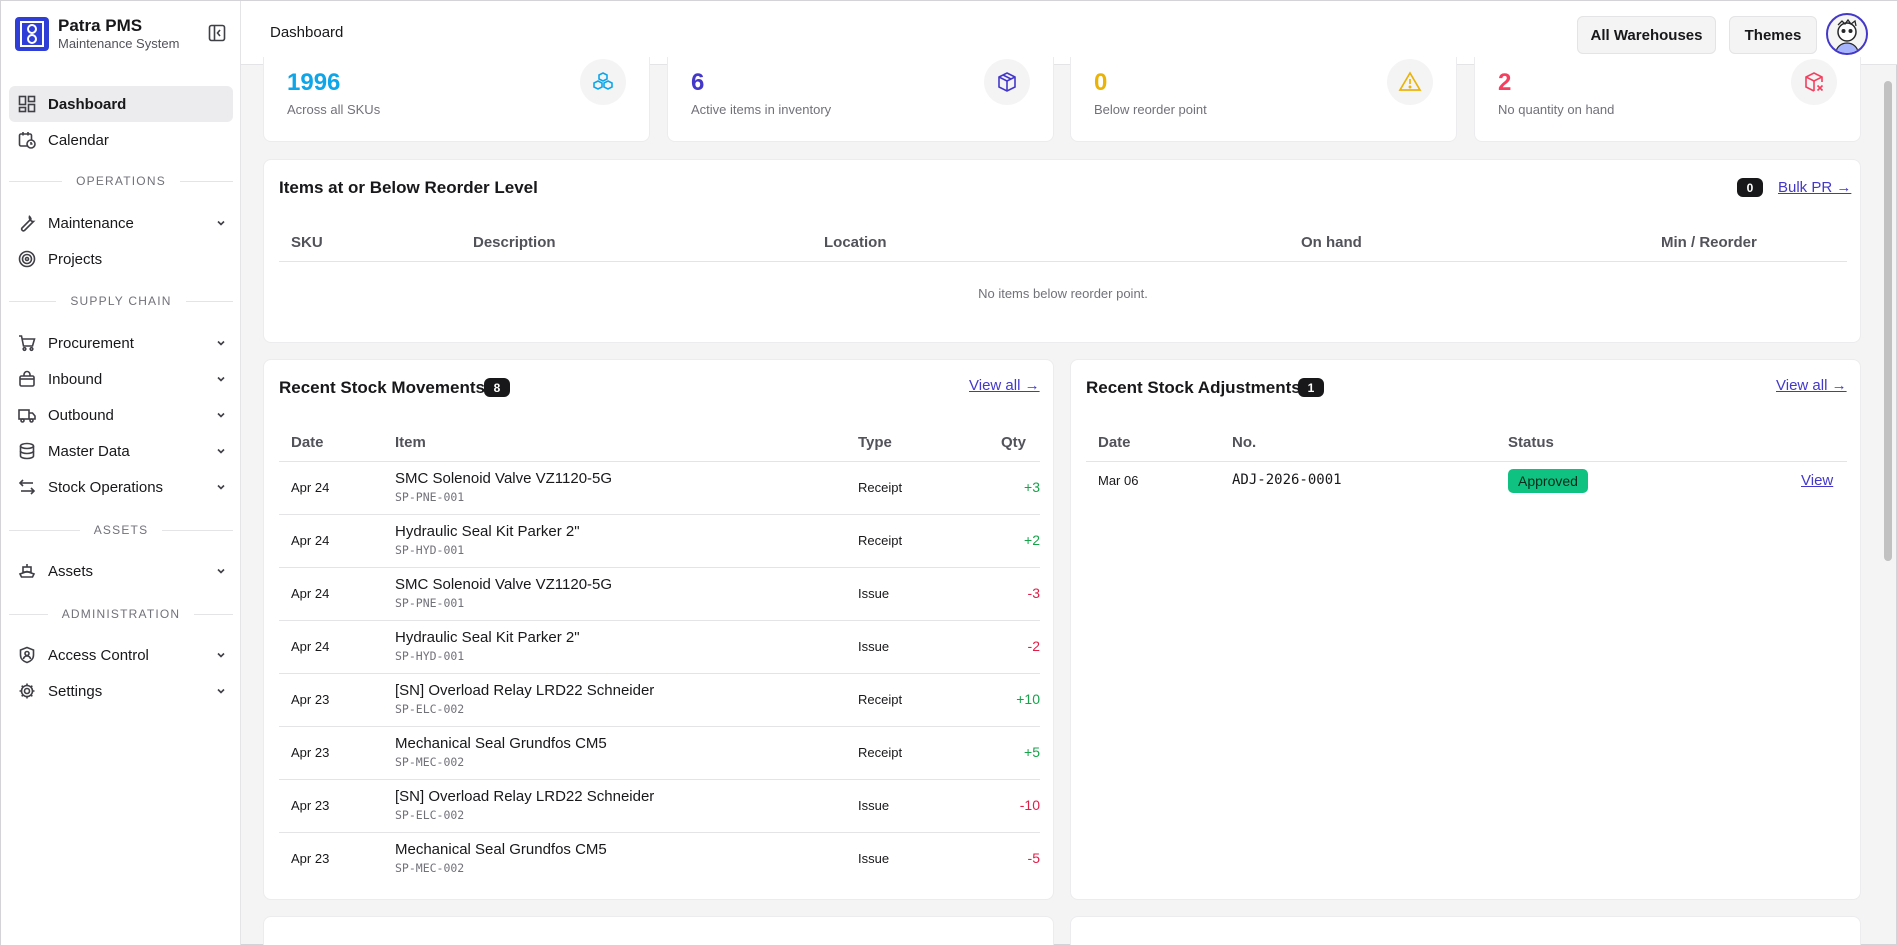  What do you see at coordinates (1311, 387) in the screenshot?
I see `adjustments-count-badge: 1` at bounding box center [1311, 387].